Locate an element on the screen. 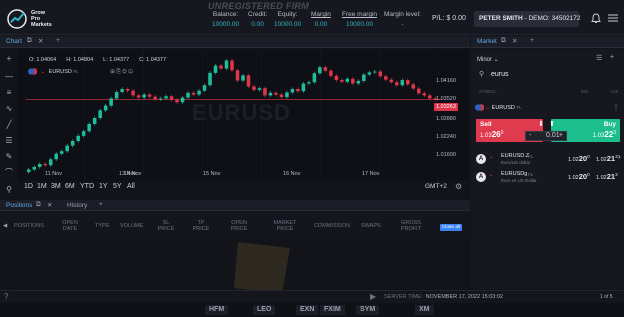  market-view-selector: Minor ⌄ is located at coordinates (488, 59).